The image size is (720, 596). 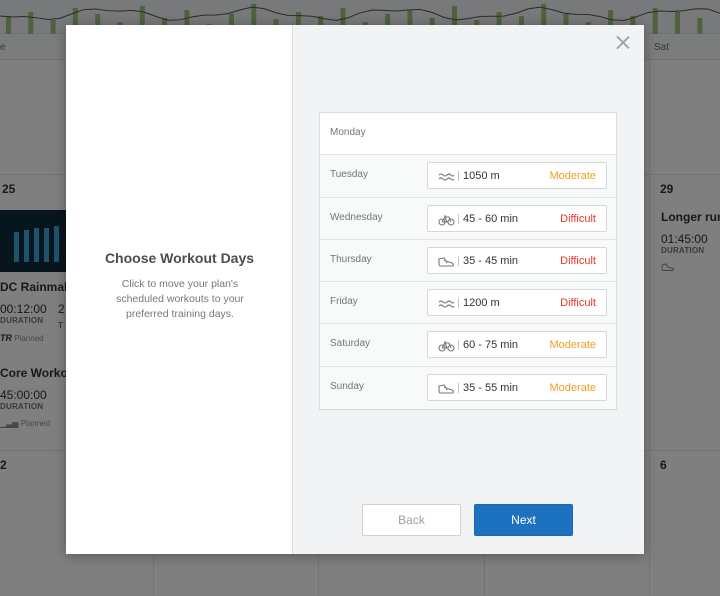 I want to click on day-row-tuesday: Tuesday 1050 m Moderate, so click(x=468, y=176).